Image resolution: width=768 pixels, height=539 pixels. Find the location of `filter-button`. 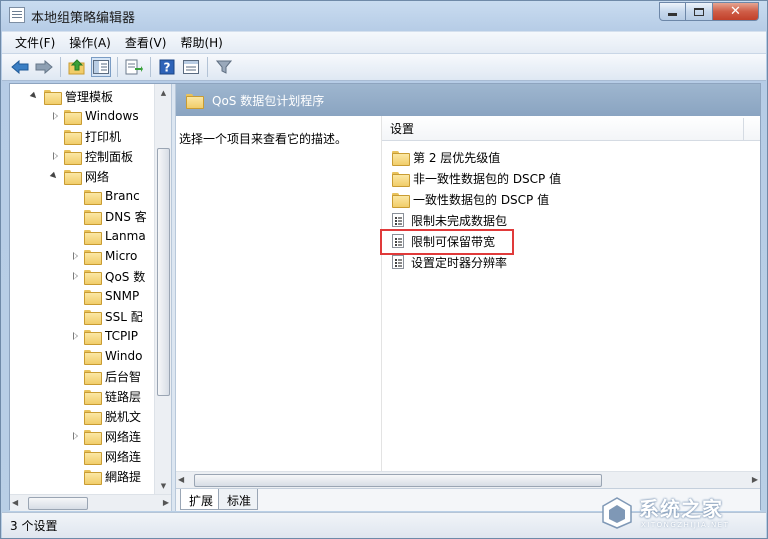

filter-button is located at coordinates (224, 67).